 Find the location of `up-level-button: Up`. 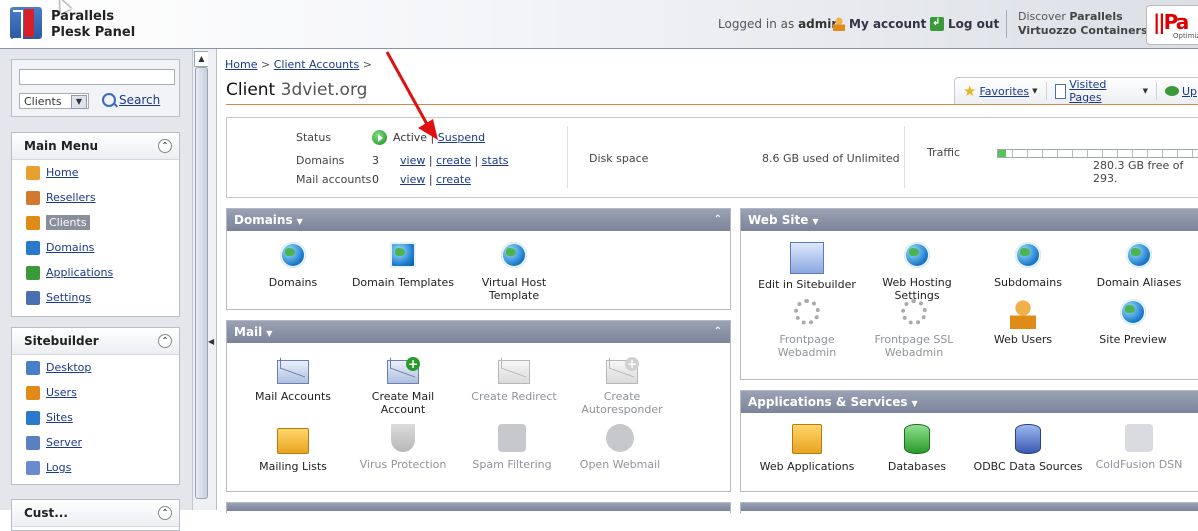

up-level-button: Up is located at coordinates (1177, 91).